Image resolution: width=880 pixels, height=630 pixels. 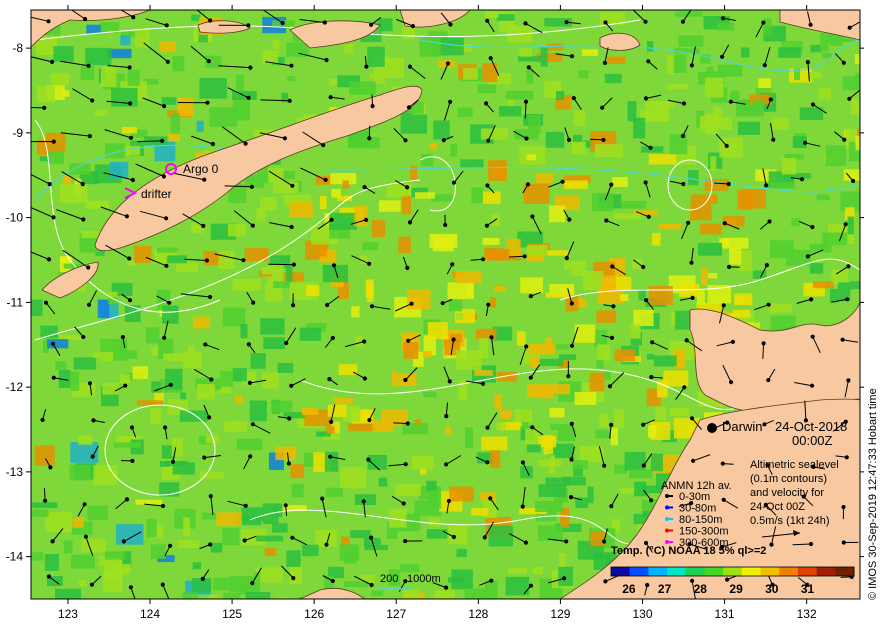 What do you see at coordinates (742, 426) in the screenshot?
I see `darwin-label: Darwin` at bounding box center [742, 426].